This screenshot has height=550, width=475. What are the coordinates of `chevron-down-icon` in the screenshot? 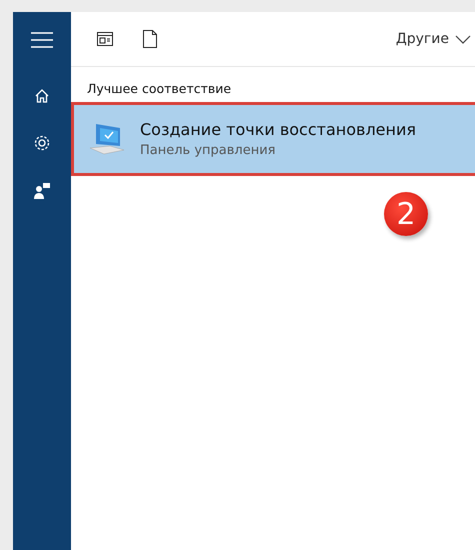 It's located at (463, 39).